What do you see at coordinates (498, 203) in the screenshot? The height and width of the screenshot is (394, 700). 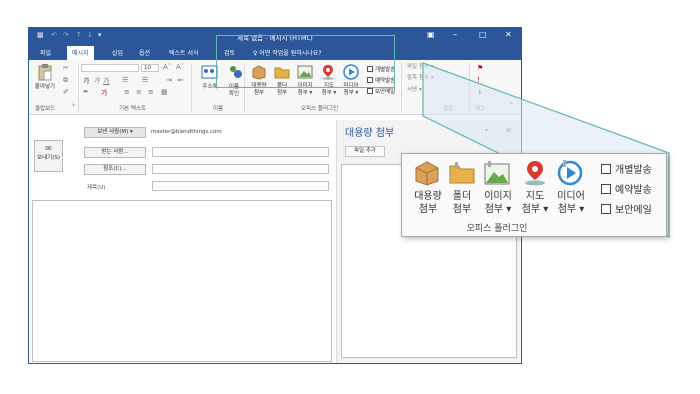 I see `image-attach-button-large: 이미지 첨부 ▾` at bounding box center [498, 203].